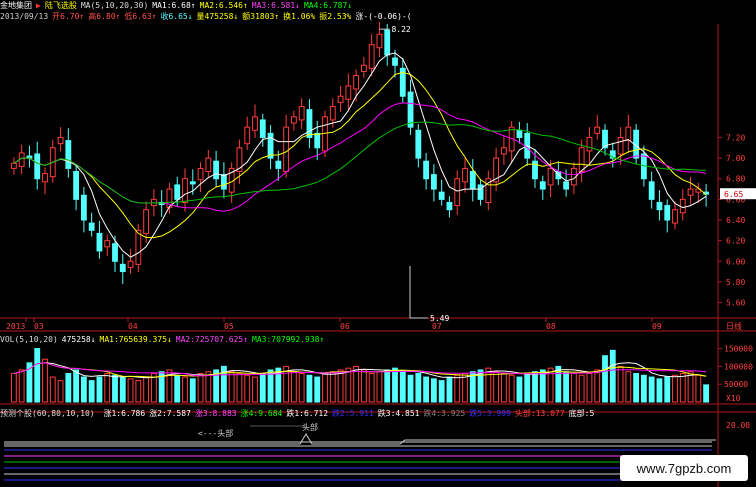 This screenshot has width=756, height=487. I want to click on price-tick-label: 6.40, so click(735, 220).